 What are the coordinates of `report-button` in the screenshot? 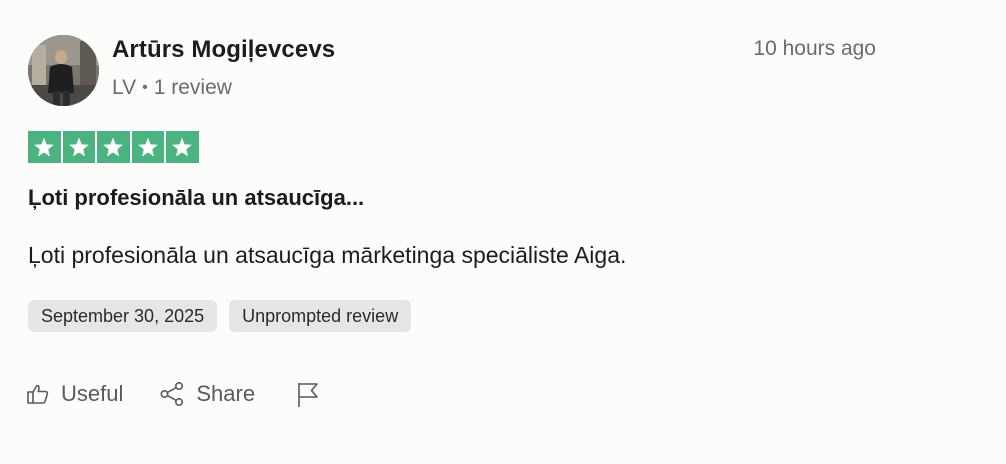 It's located at (308, 394).